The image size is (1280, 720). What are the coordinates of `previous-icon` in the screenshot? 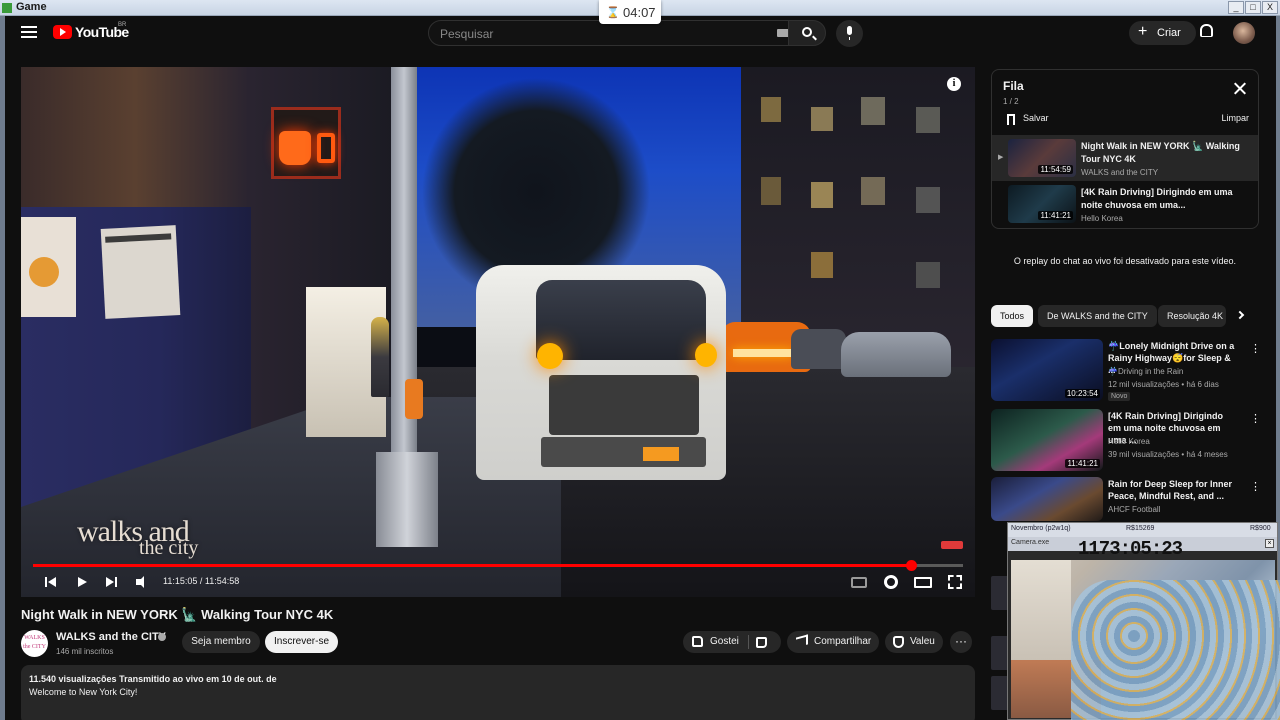 It's located at (51, 582).